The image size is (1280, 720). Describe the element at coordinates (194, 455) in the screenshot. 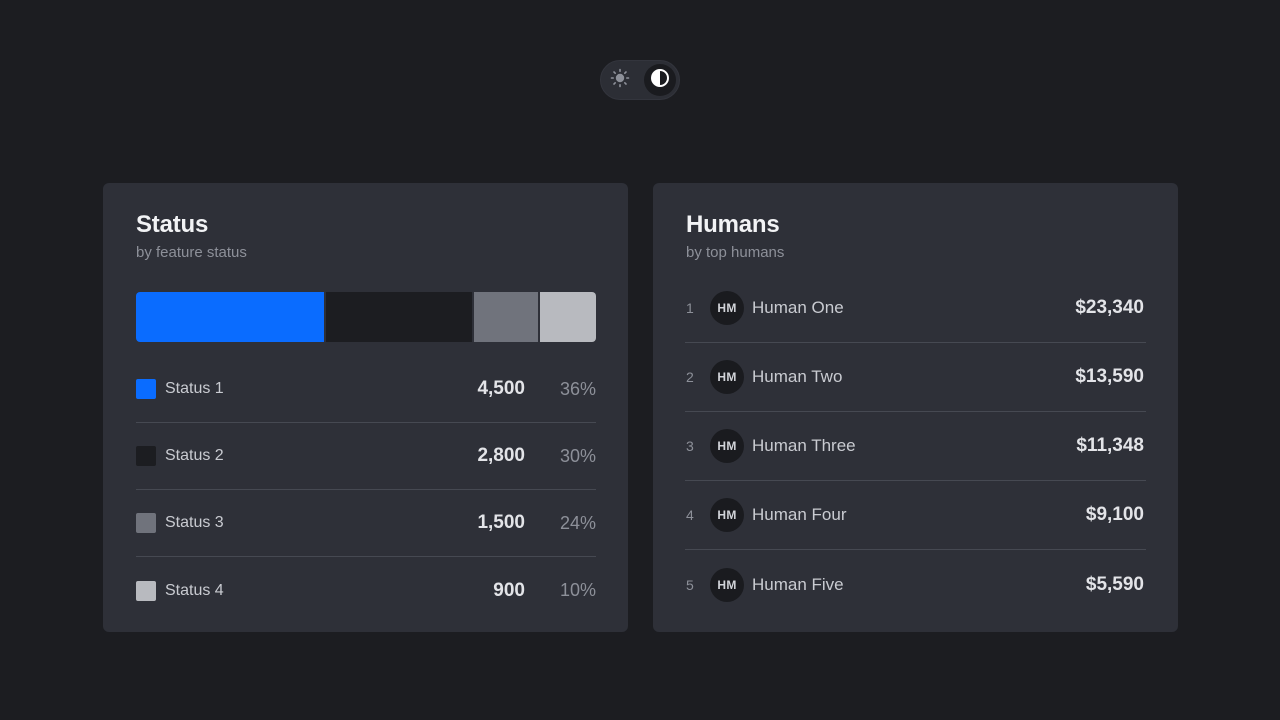

I see `status-label: Status 2` at that location.